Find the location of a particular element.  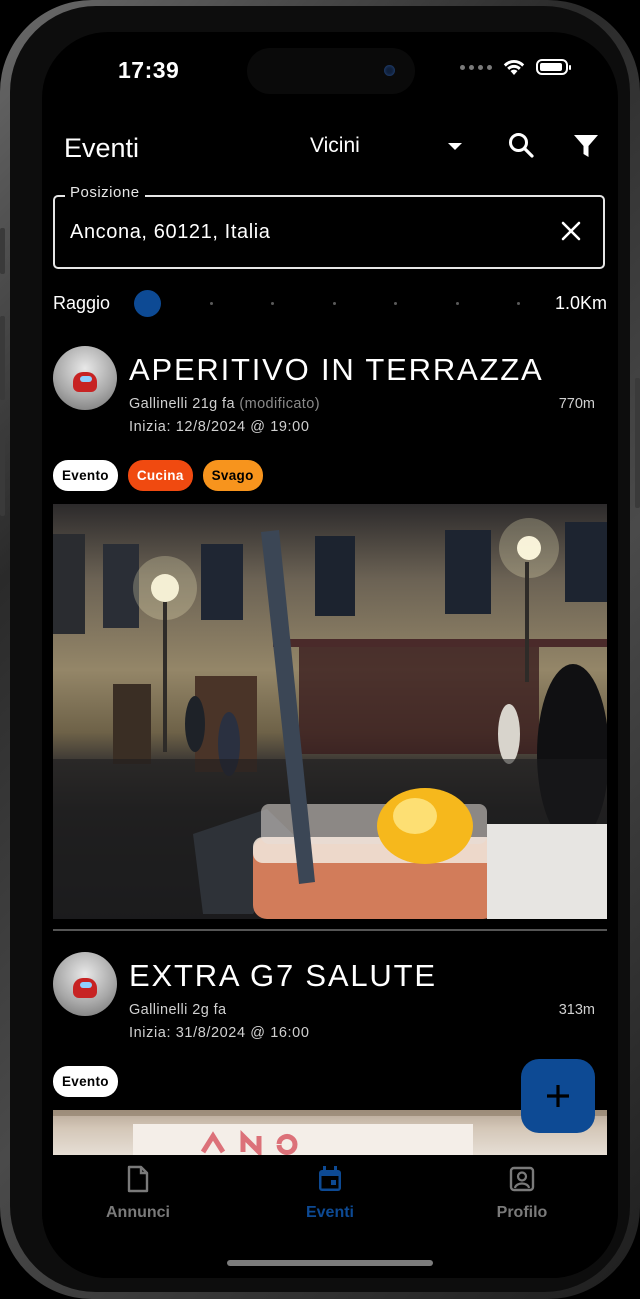

status-icons is located at coordinates (515, 67).